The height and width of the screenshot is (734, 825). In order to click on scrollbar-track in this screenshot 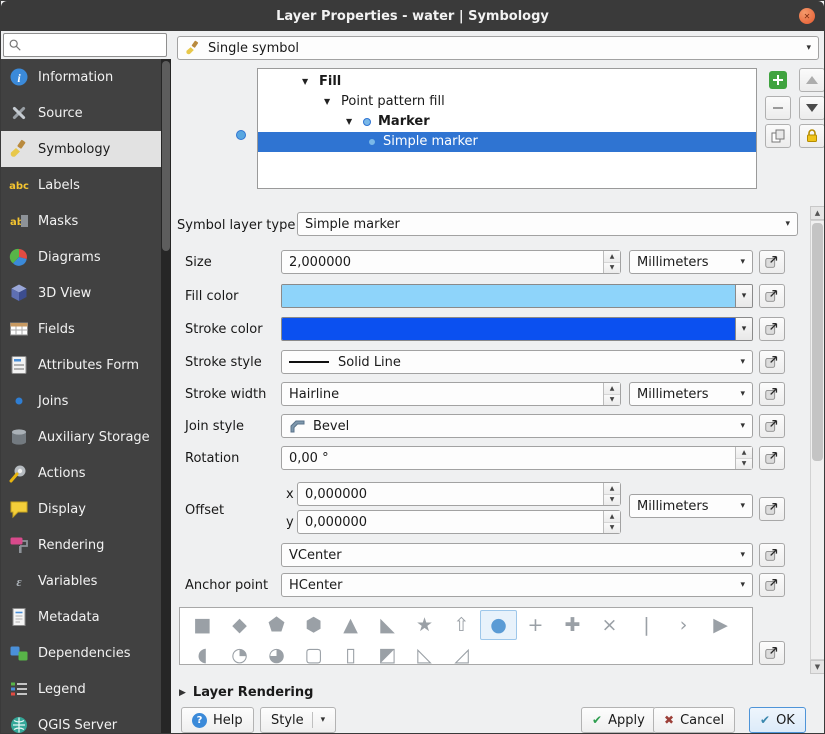, I will do `click(817, 440)`.